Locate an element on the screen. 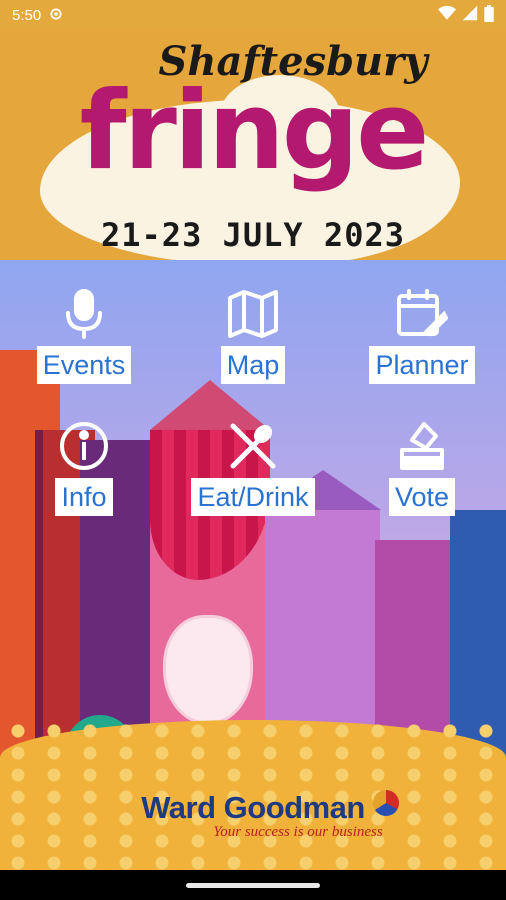  system-nav-bar is located at coordinates (253, 885).